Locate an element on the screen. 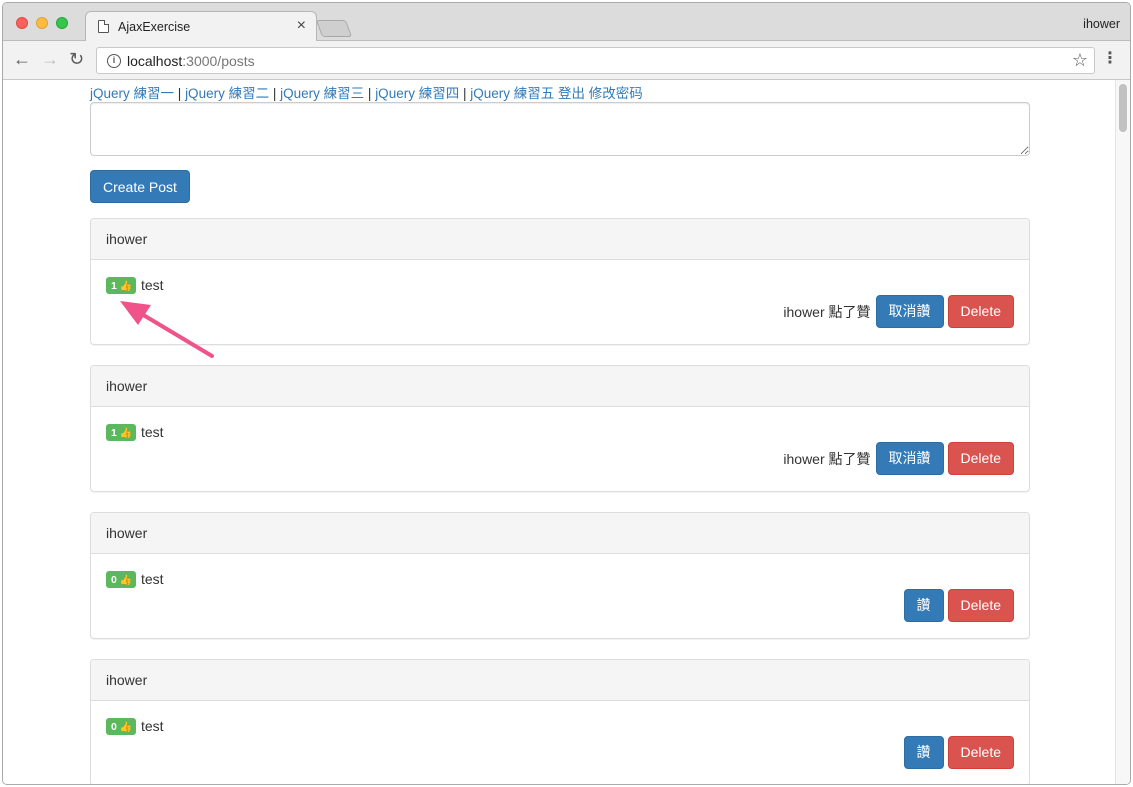 This screenshot has height=787, width=1133. minimize-window-icon is located at coordinates (42, 23).